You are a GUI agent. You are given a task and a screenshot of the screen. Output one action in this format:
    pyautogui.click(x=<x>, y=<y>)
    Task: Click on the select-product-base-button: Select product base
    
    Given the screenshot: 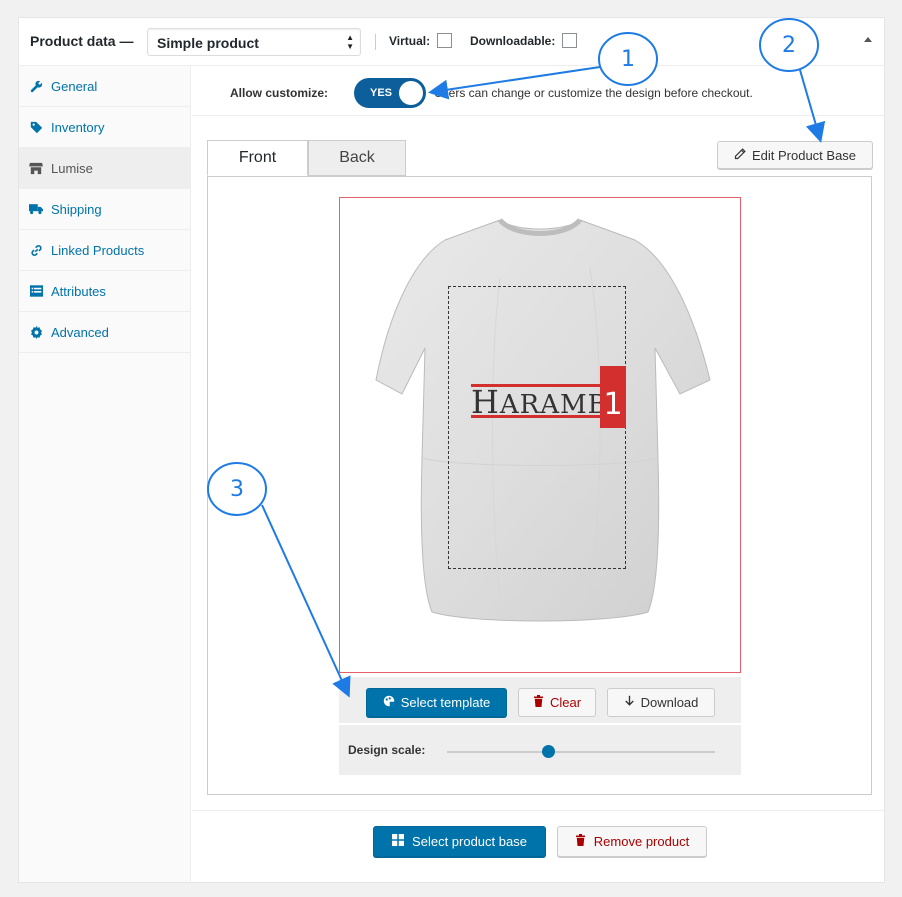 What is the action you would take?
    pyautogui.click(x=459, y=841)
    